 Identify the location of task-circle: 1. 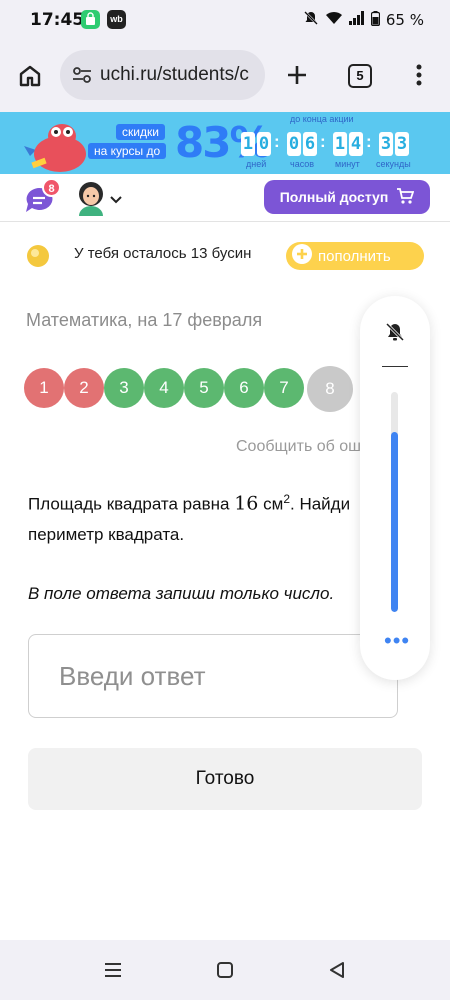
(44, 388).